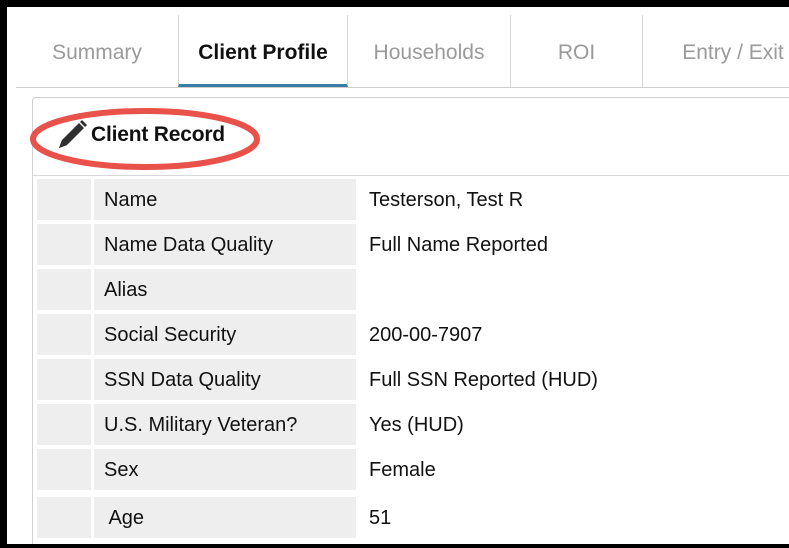 This screenshot has width=789, height=548. I want to click on field-value: Female, so click(402, 470).